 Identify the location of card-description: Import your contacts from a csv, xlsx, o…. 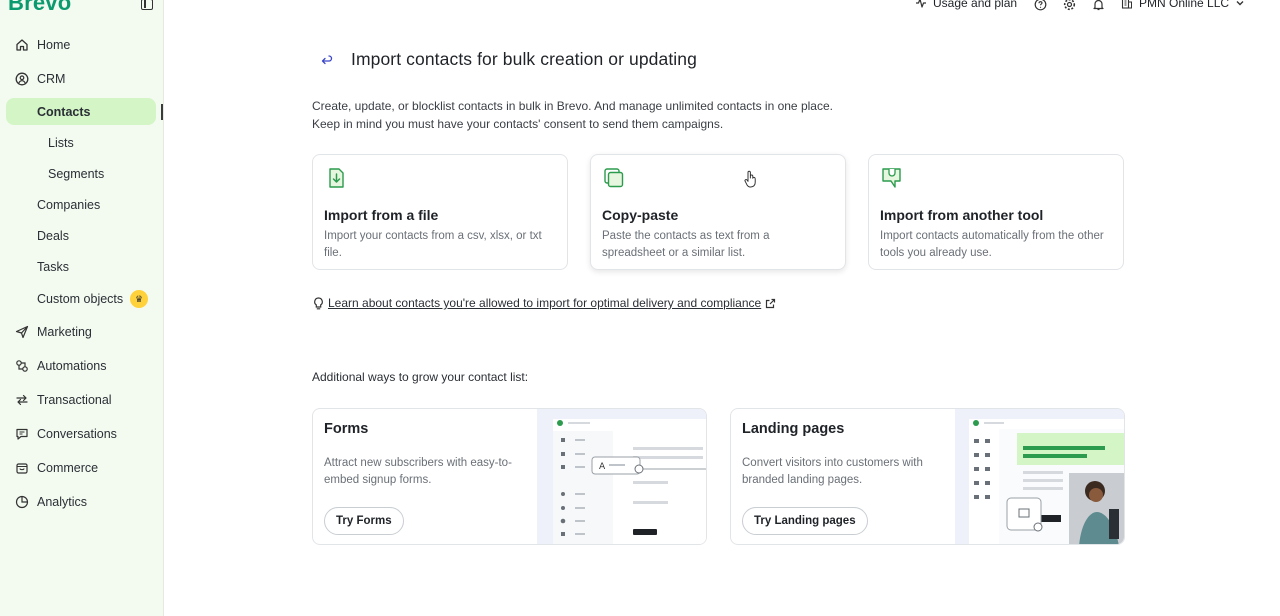
(433, 244).